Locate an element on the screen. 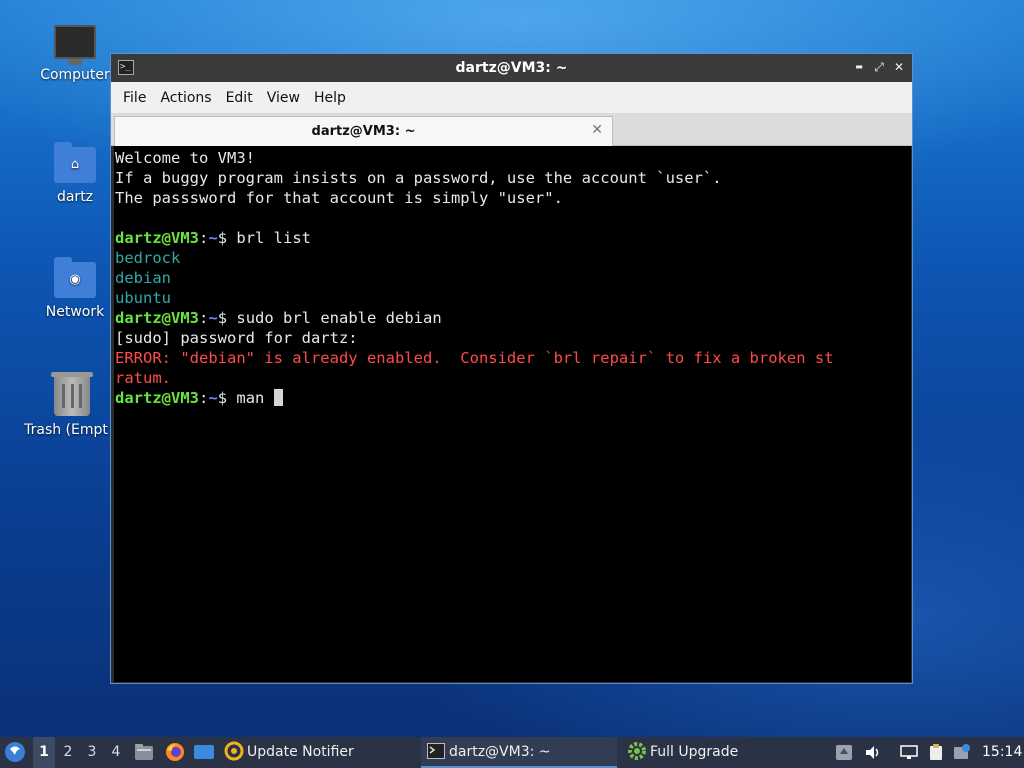 The height and width of the screenshot is (768, 1024). terminal-icon is located at coordinates (436, 751).